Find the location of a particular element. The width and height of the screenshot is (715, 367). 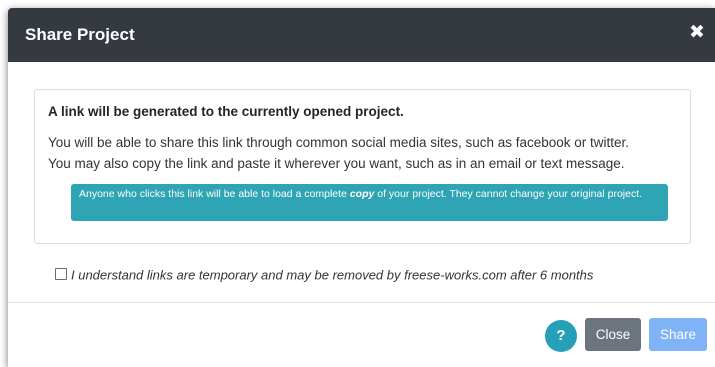

dialog-title: Share Project is located at coordinates (80, 34).